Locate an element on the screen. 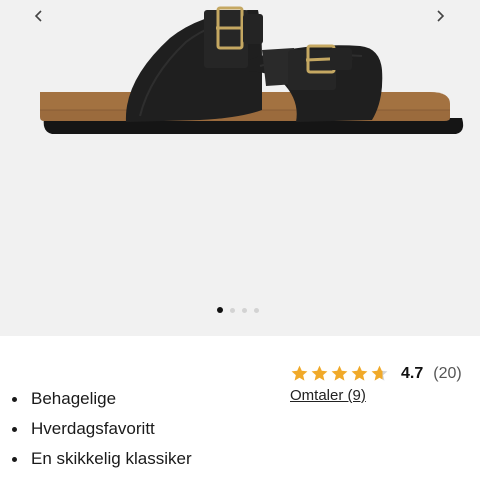 Image resolution: width=480 pixels, height=480 pixels. previous-image-button is located at coordinates (39, 16).